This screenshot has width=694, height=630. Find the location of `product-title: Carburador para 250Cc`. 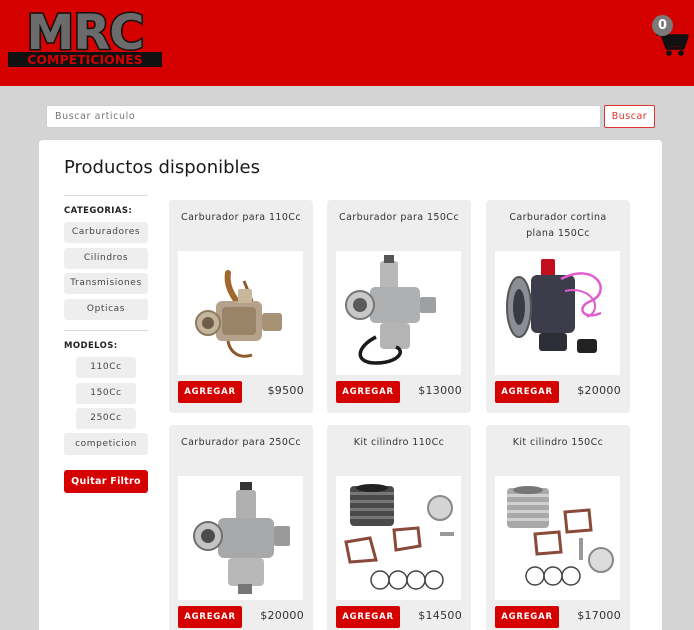

product-title: Carburador para 250Cc is located at coordinates (241, 443).